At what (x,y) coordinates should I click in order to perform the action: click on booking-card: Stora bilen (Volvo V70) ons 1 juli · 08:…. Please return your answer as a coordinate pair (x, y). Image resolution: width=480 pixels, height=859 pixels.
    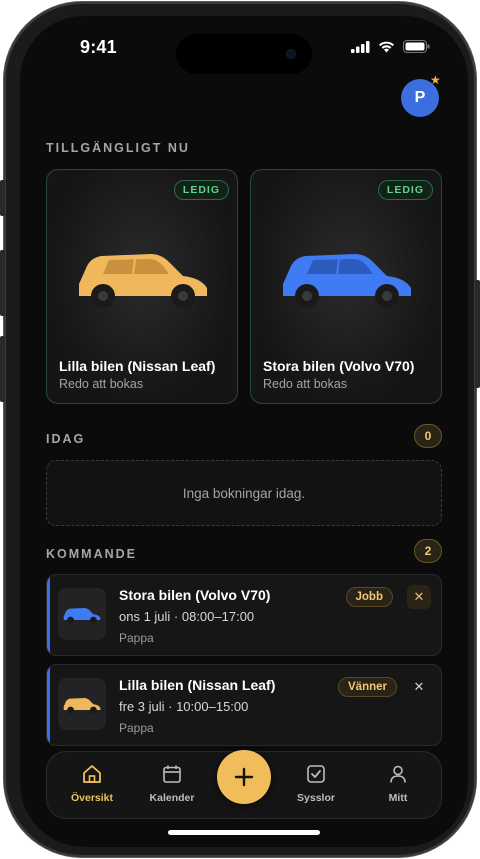
    Looking at the image, I should click on (244, 615).